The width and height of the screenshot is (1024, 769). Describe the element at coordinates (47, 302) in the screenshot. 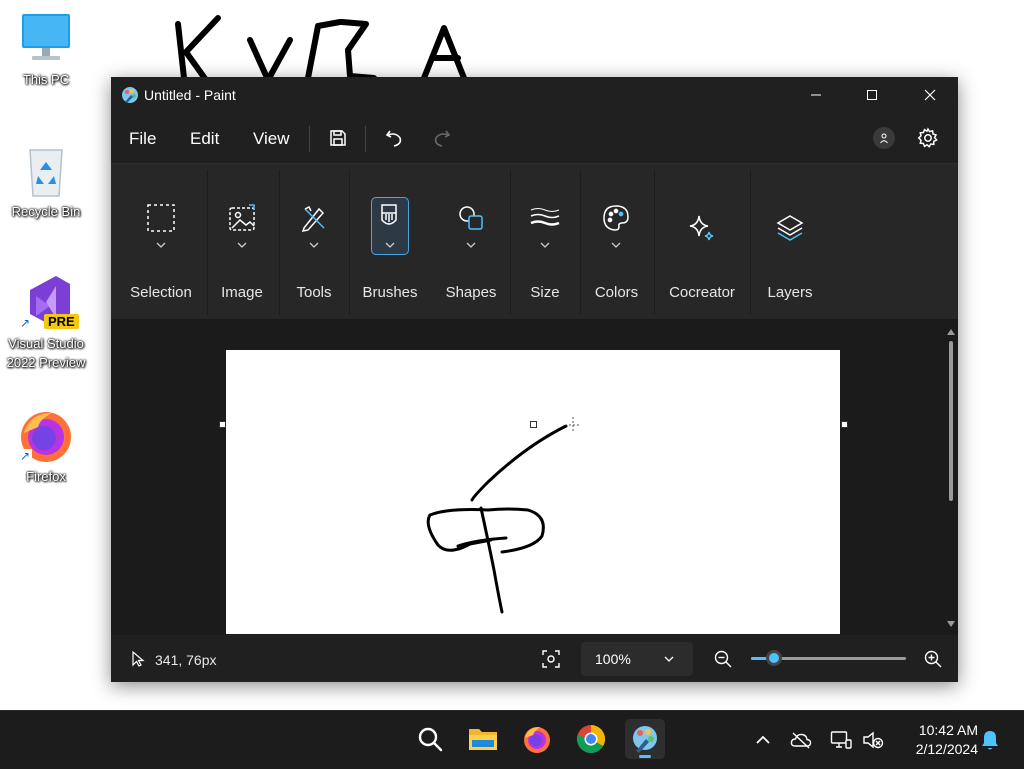

I see `visual-studio-icon: PRE ↗` at that location.